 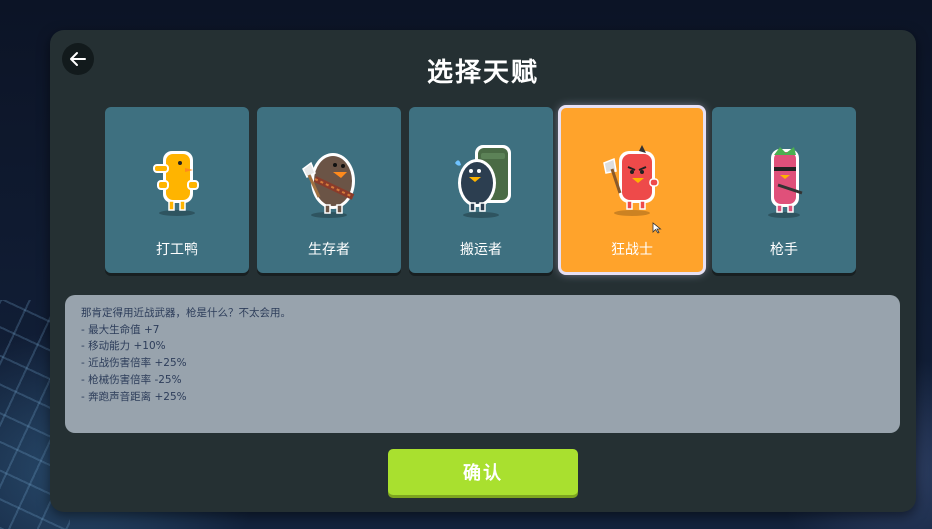 I want to click on talent-card-berserker: 狂战士, so click(x=632, y=190).